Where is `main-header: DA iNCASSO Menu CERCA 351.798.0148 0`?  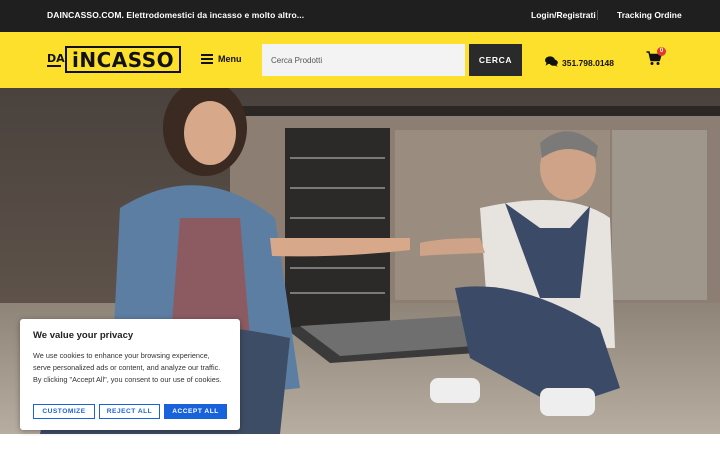 main-header: DA iNCASSO Menu CERCA 351.798.0148 0 is located at coordinates (360, 60).